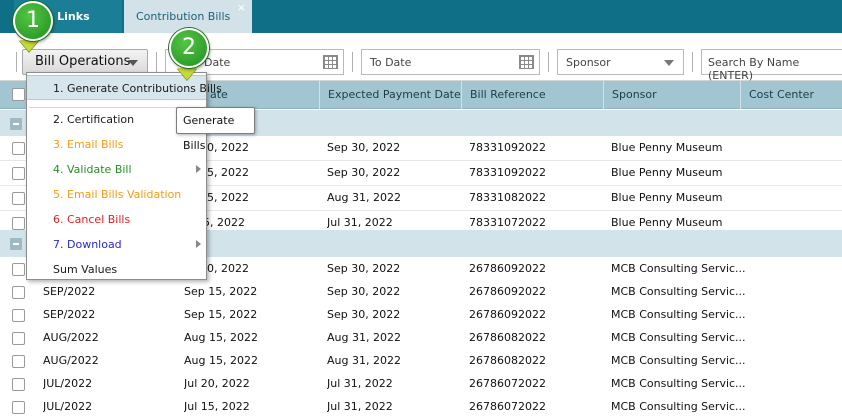  Describe the element at coordinates (507, 197) in the screenshot. I see `cell-bill-reference: 78331082022` at that location.